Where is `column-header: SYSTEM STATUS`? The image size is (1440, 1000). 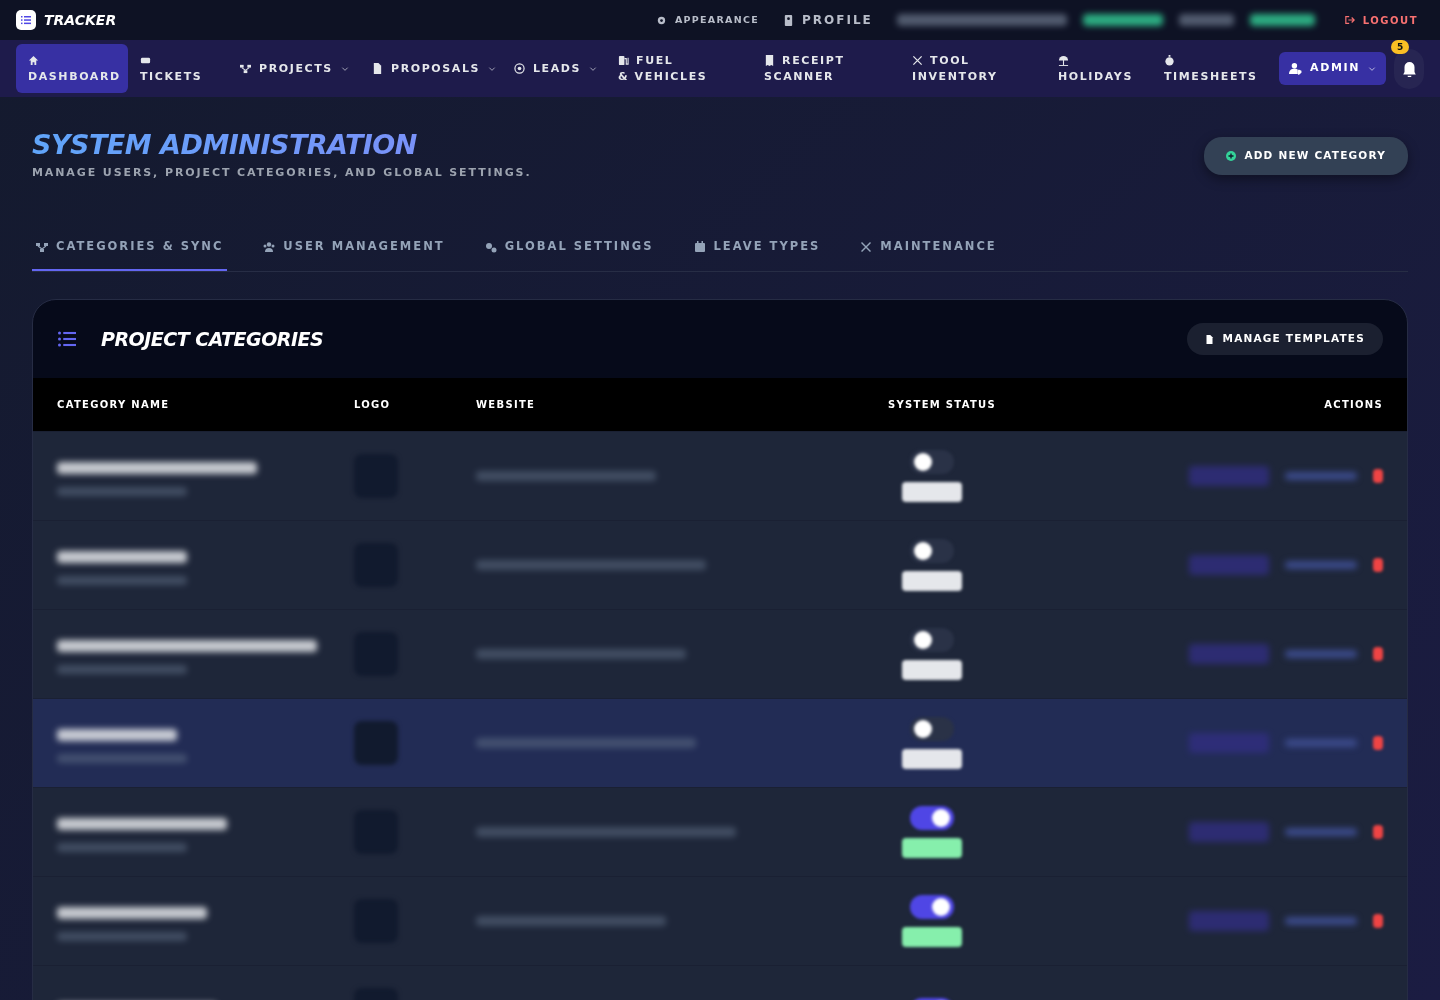
column-header: SYSTEM STATUS is located at coordinates (942, 405).